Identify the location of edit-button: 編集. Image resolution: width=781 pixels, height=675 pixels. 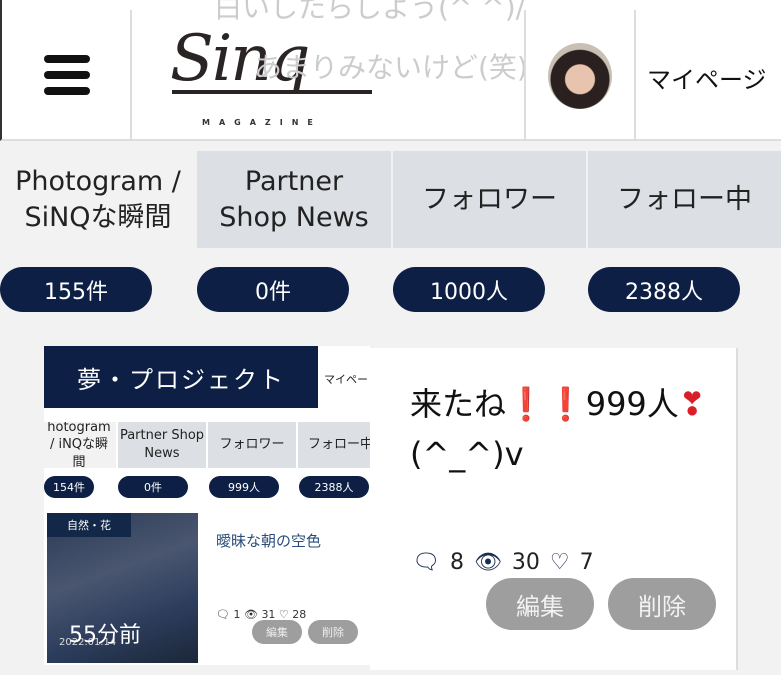
(540, 604).